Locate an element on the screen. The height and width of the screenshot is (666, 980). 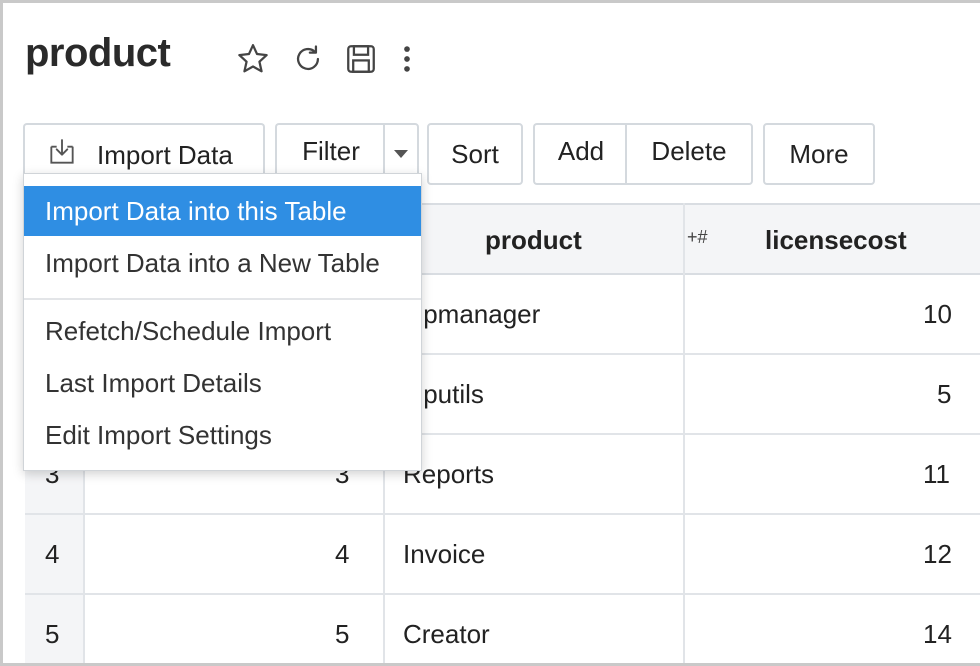
sort-label: Sort is located at coordinates (475, 153).